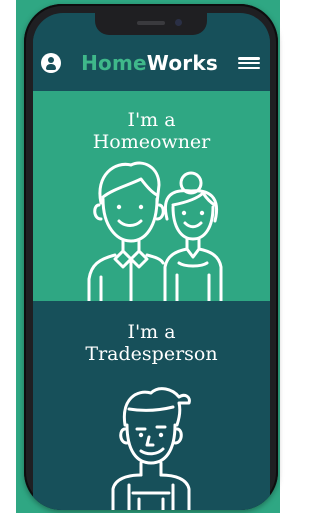  I want to click on homeworks-logo: HomeWorks, so click(149, 63).